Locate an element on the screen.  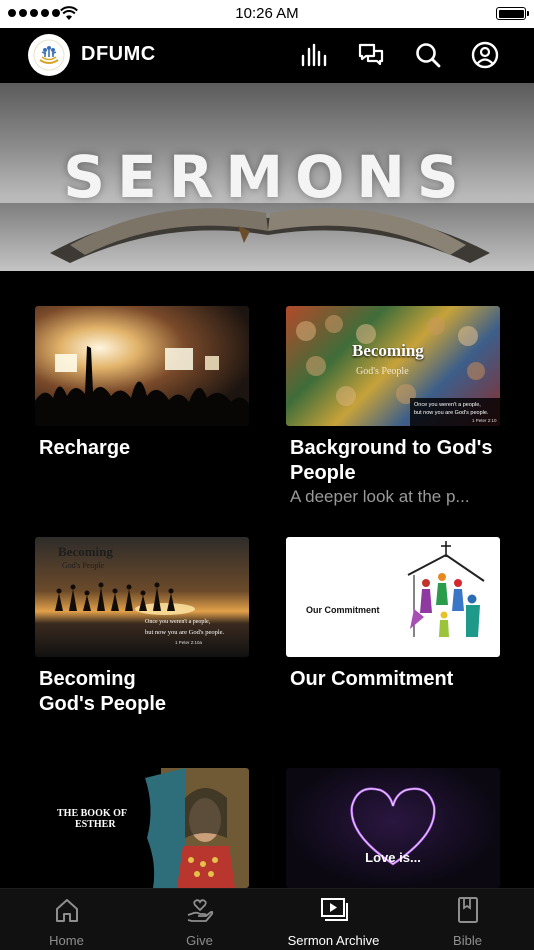
home-icon is located at coordinates (66, 910).